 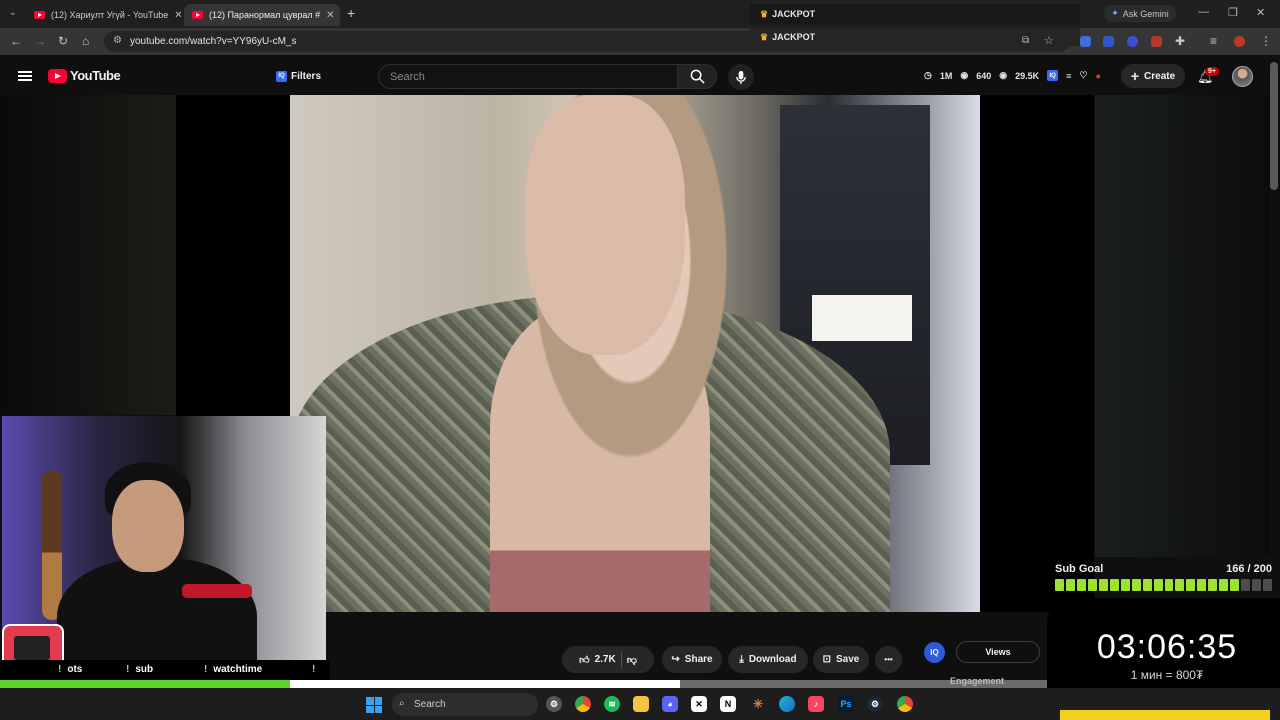 I want to click on jackpot-item-2: ♛ JACKPOT, so click(x=915, y=37).